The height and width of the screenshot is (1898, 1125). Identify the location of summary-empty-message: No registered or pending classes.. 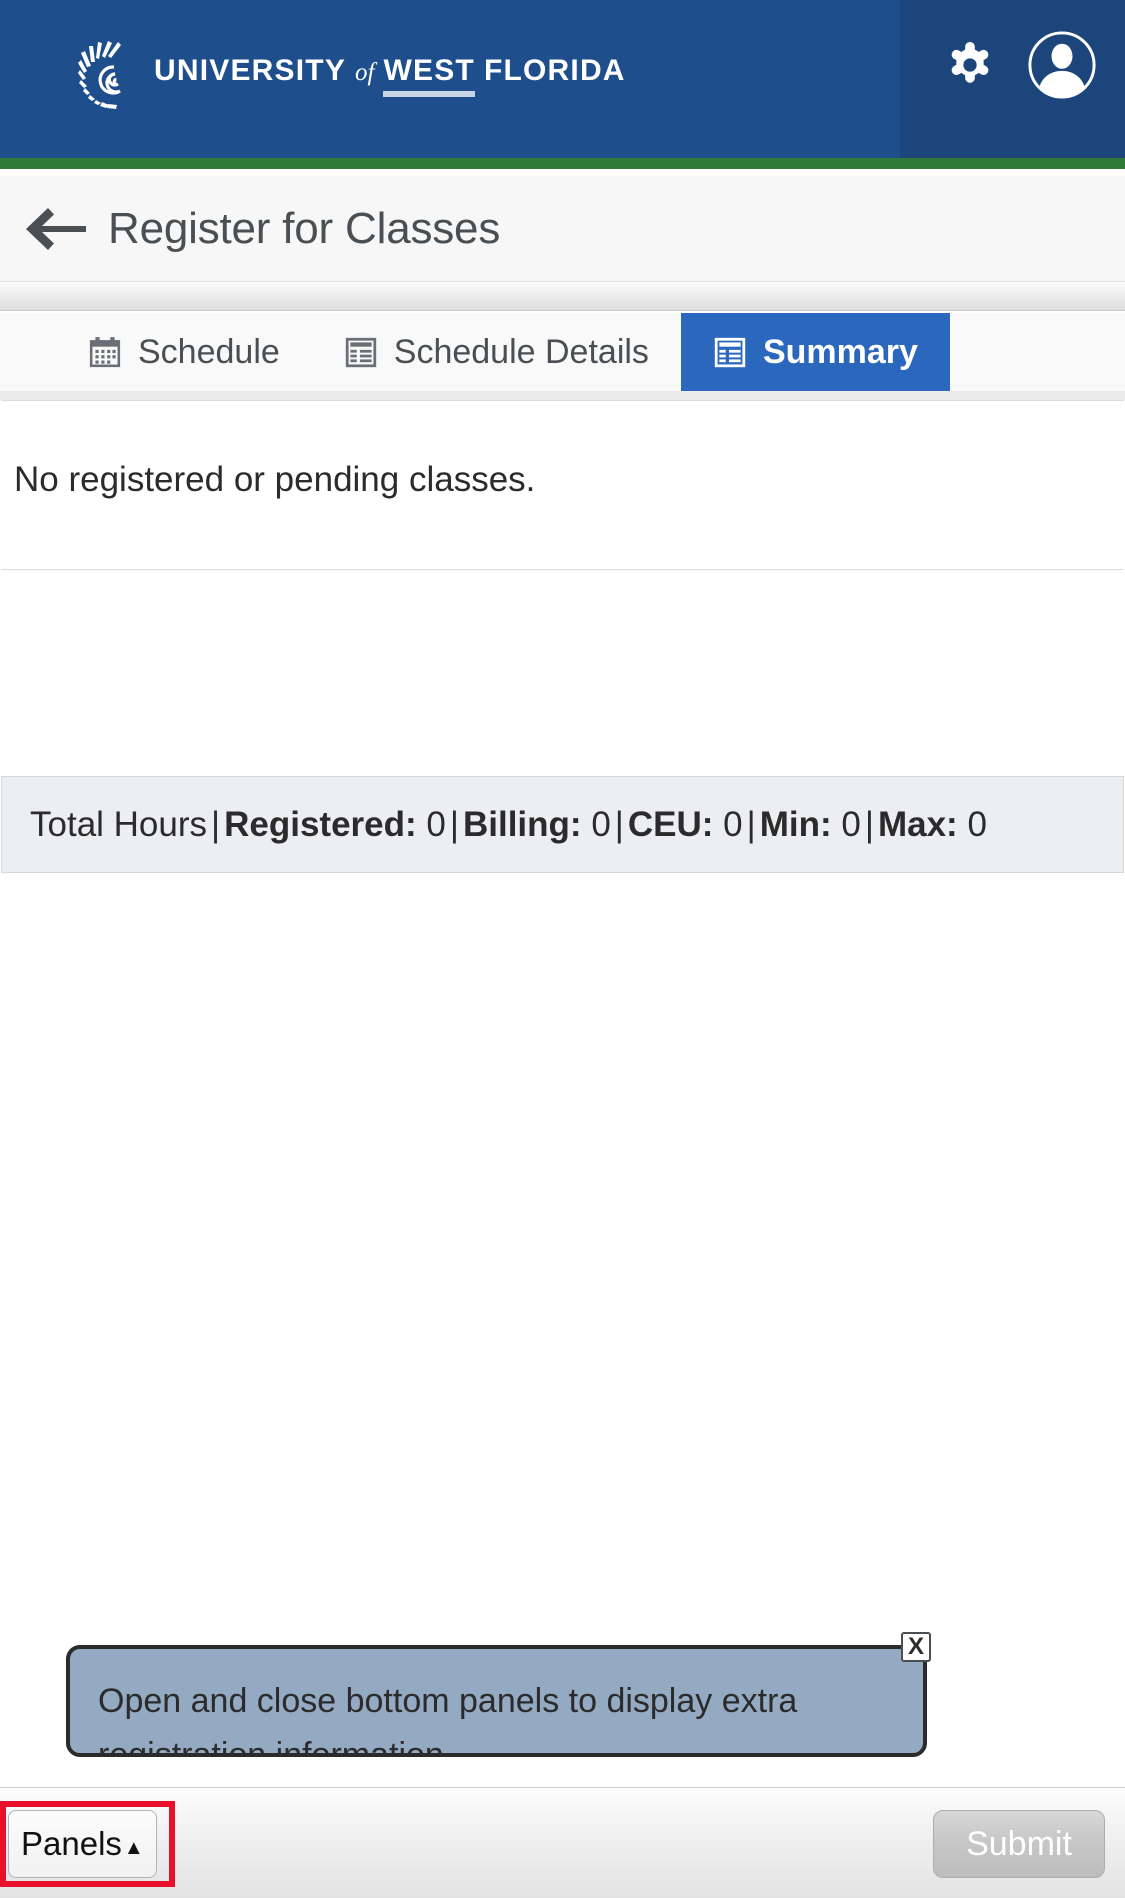
(275, 479).